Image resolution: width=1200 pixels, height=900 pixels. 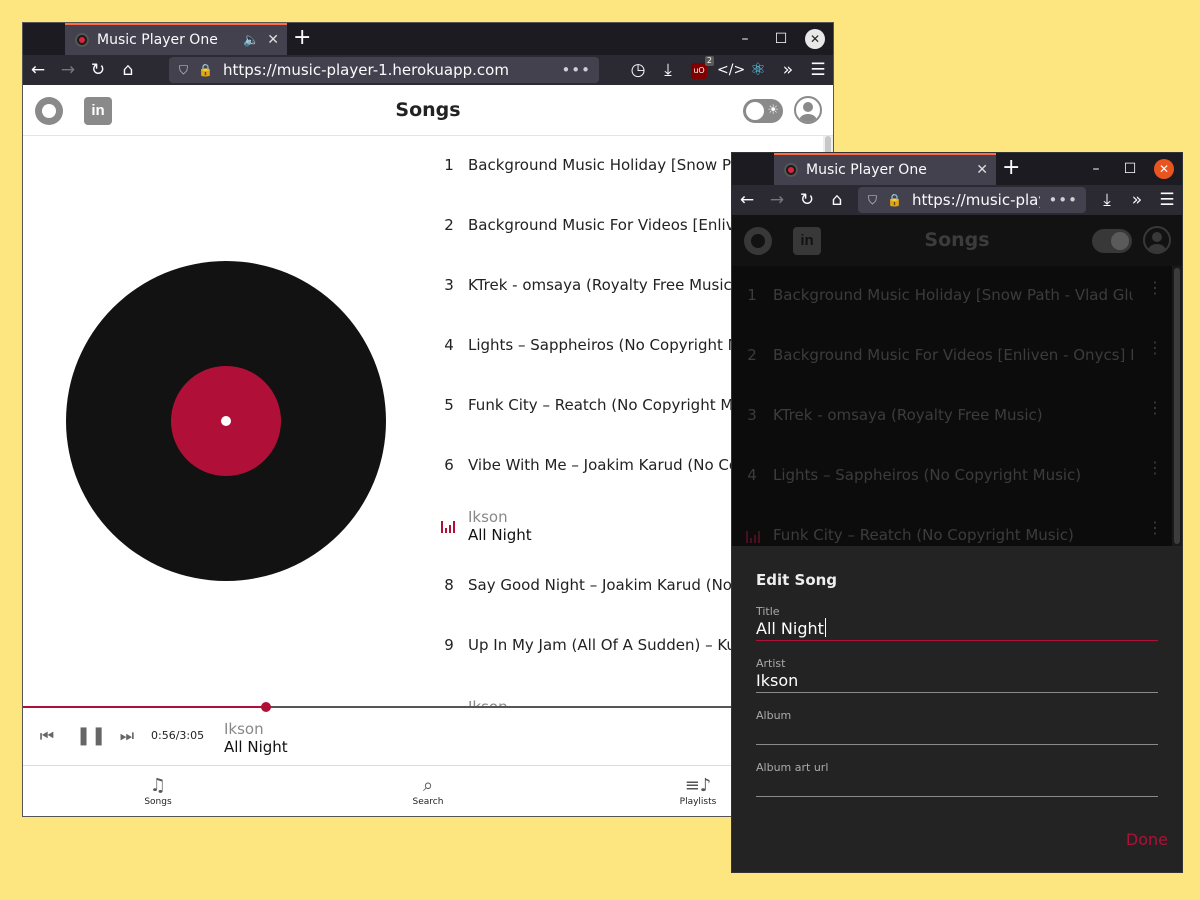 I want to click on song-number: 4, so click(x=449, y=345).